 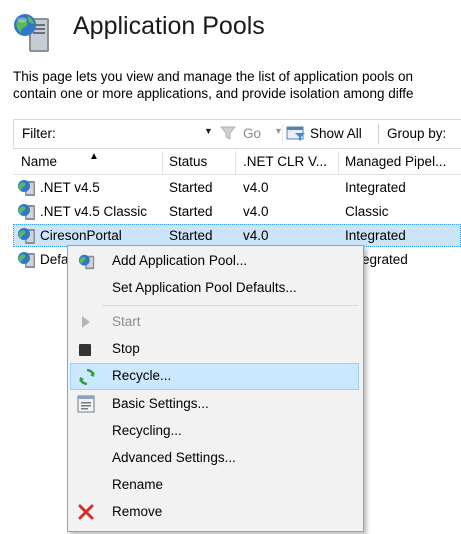 What do you see at coordinates (237, 235) in the screenshot?
I see `table-row-selected: CiresonPortal Started v4.0 Integrated` at bounding box center [237, 235].